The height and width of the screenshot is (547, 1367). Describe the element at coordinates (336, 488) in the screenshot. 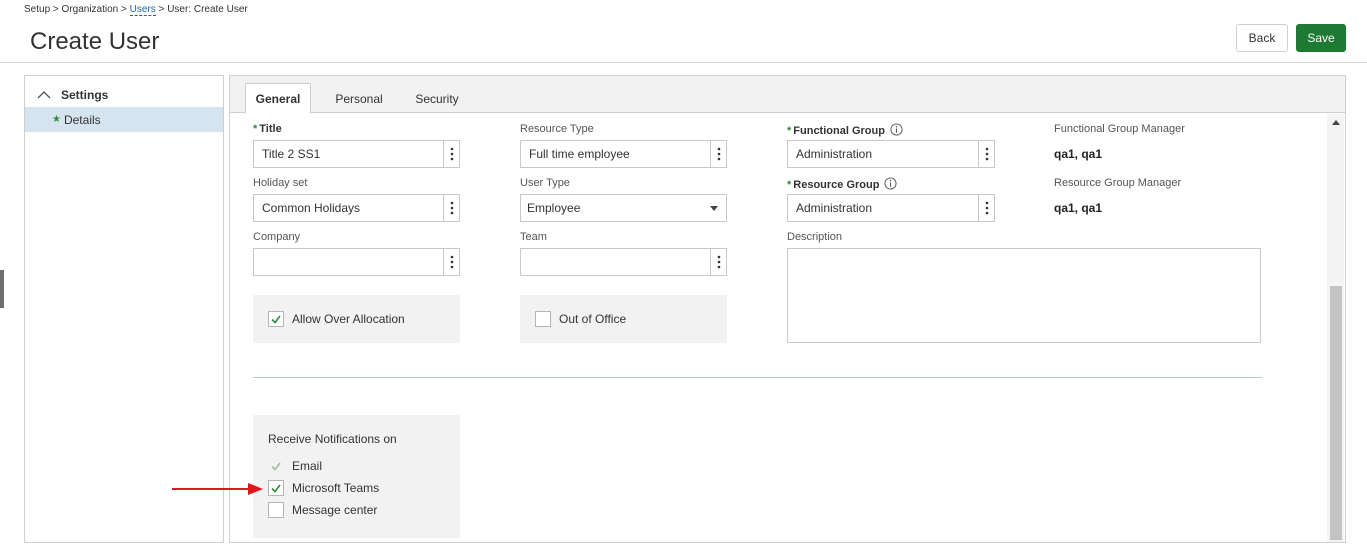

I see `microsoft-teams-label: Microsoft Teams` at that location.